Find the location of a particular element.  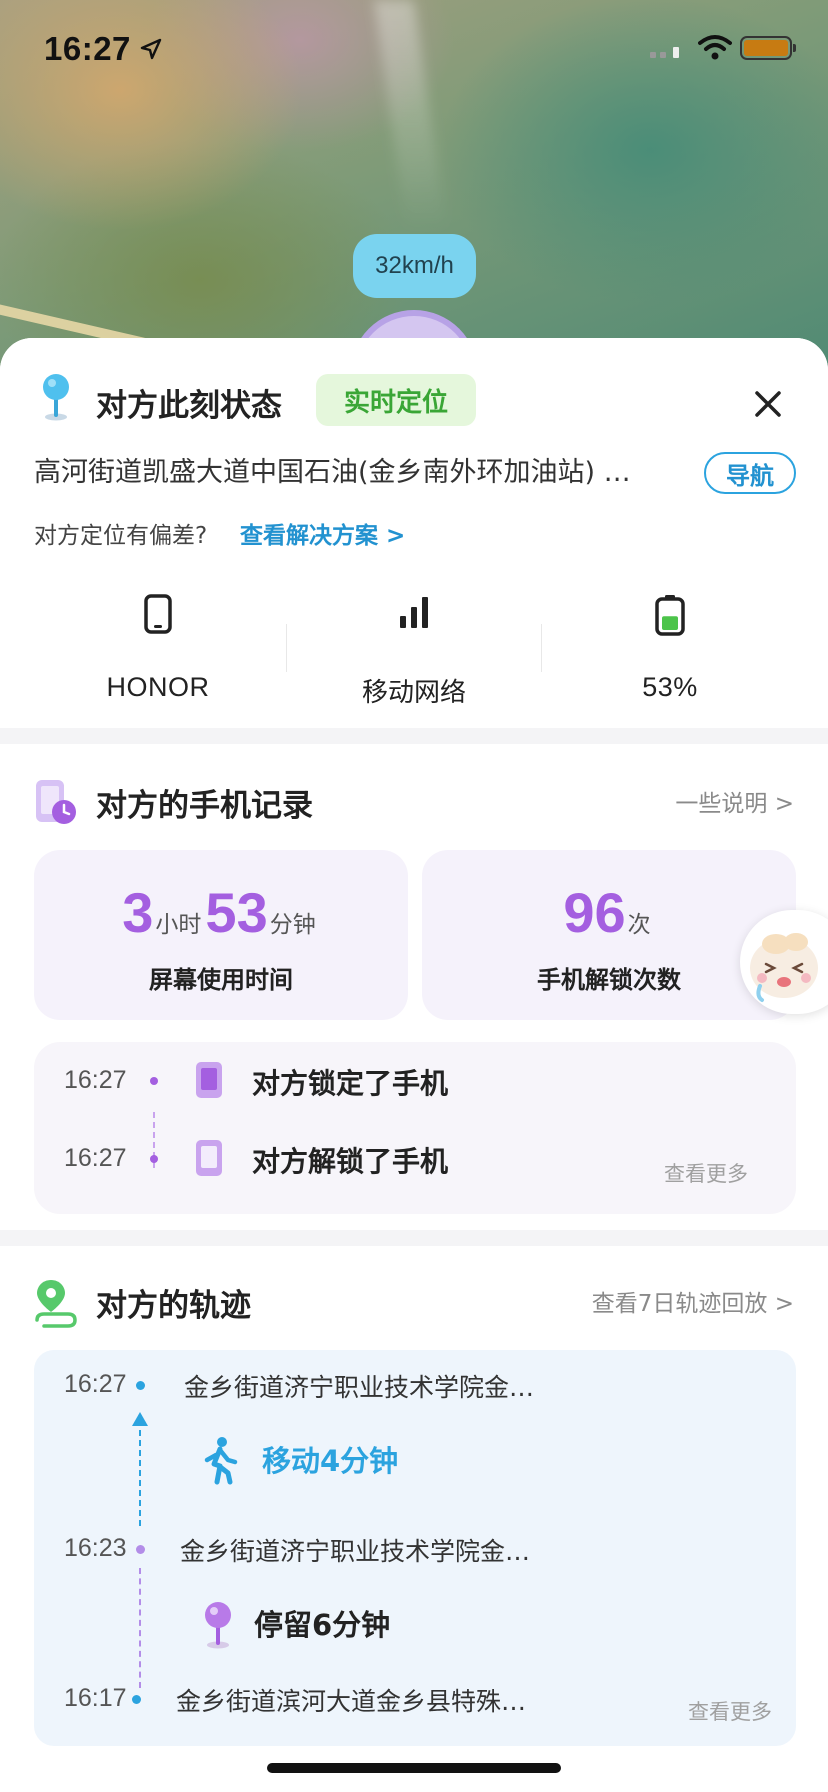

phone-records-title: 对方的手机记录 is located at coordinates (204, 806).